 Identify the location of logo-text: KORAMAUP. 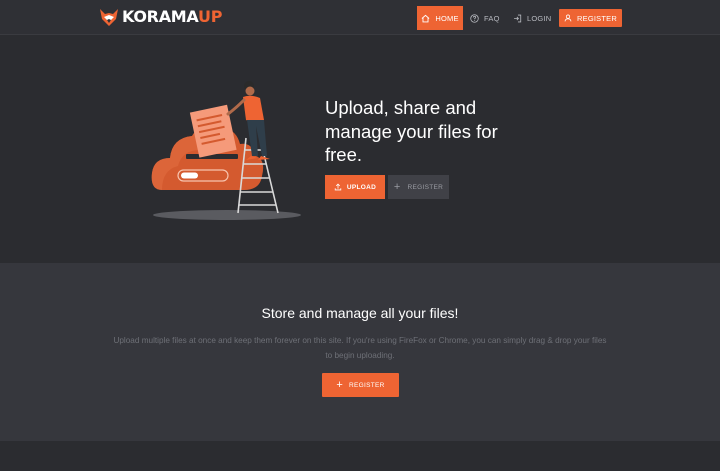
(172, 17).